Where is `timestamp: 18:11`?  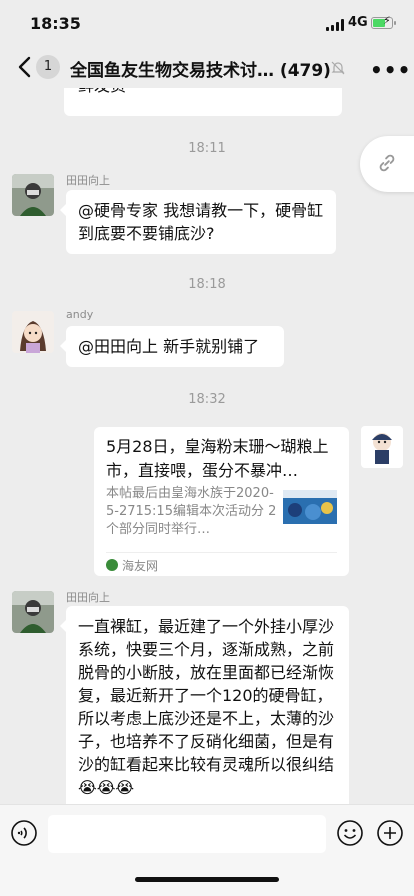
timestamp: 18:11 is located at coordinates (207, 148).